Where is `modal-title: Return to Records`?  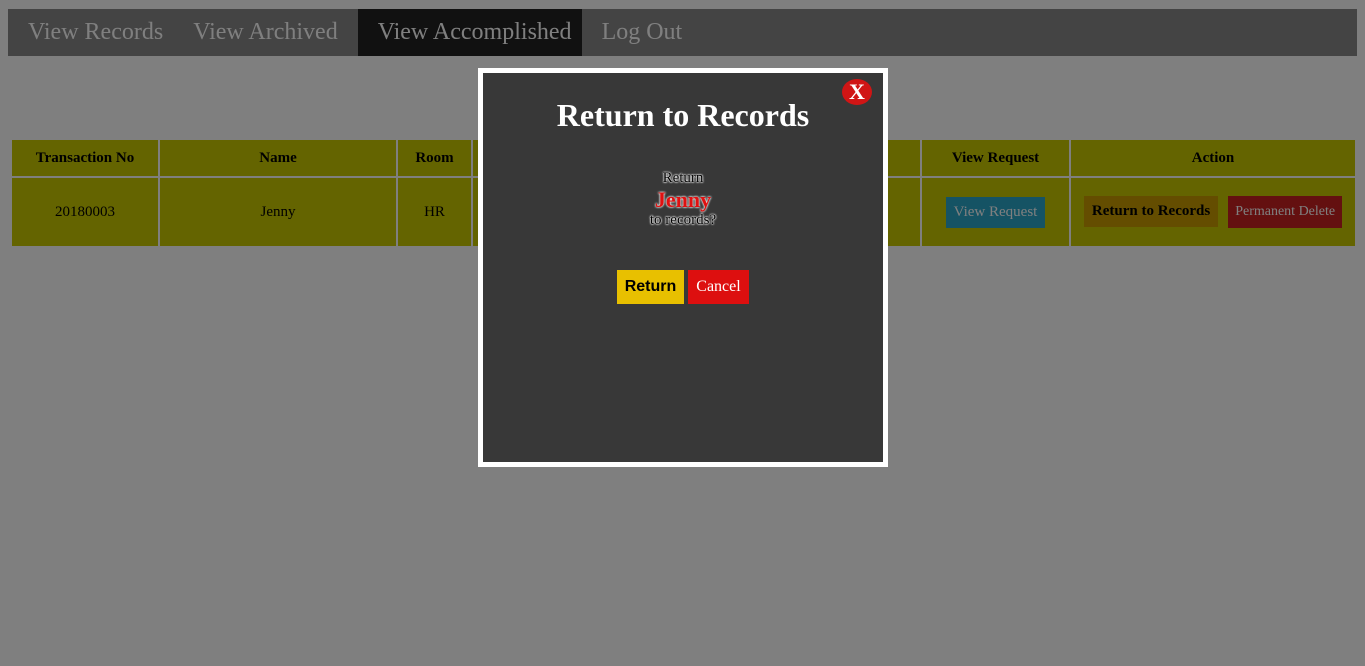 modal-title: Return to Records is located at coordinates (683, 115).